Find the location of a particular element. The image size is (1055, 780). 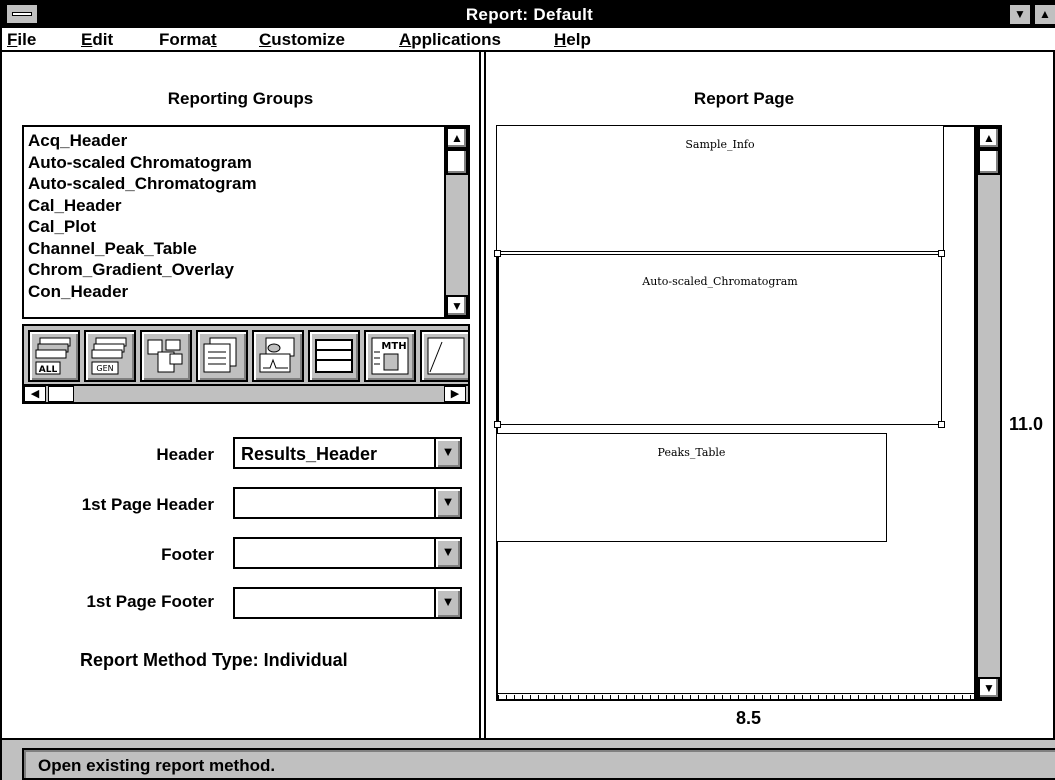

first-page-header-dropdown-button: ▼ is located at coordinates (447, 503).